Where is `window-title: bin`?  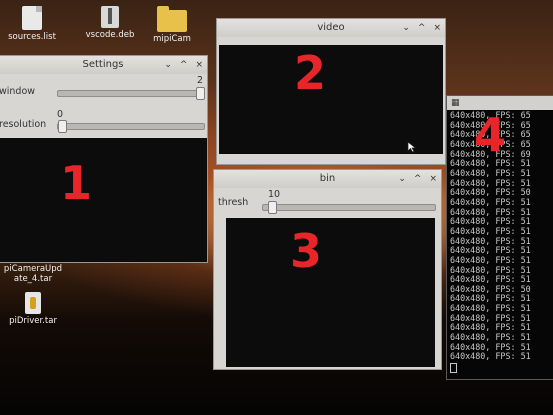
window-title: bin is located at coordinates (327, 178).